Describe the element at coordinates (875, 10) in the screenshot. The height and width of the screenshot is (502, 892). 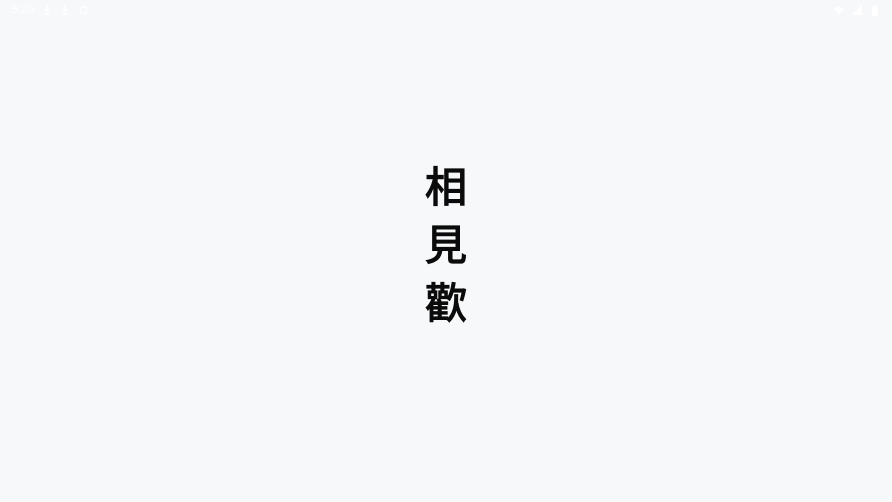
I see `battery-icon` at that location.